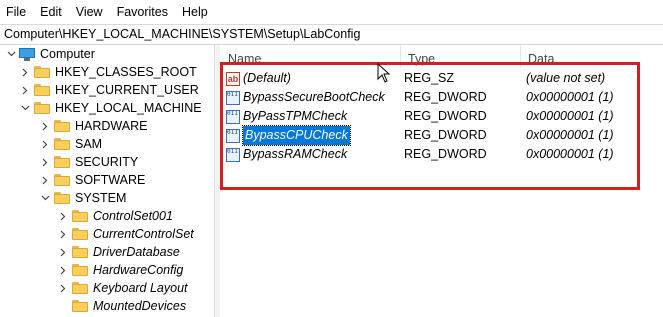 This screenshot has height=317, width=663. What do you see at coordinates (143, 234) in the screenshot?
I see `tree-item-label: CurrentControlSet` at bounding box center [143, 234].